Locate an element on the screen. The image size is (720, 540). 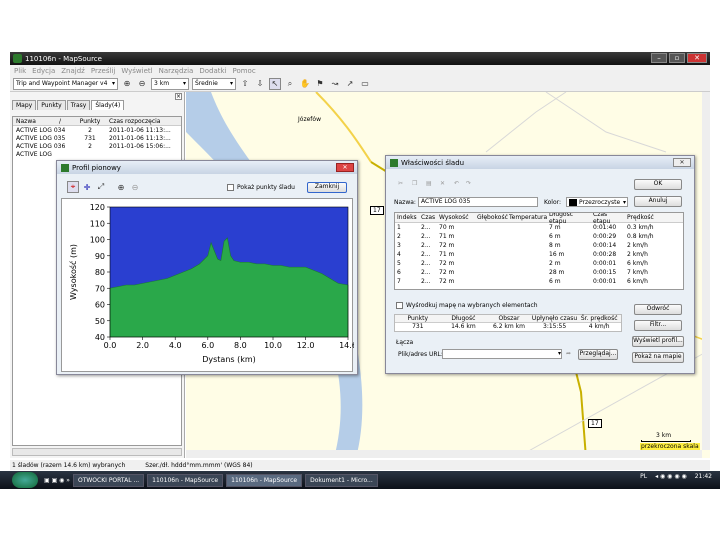
zoom-select: 3 km ▾ is located at coordinates (170, 83).